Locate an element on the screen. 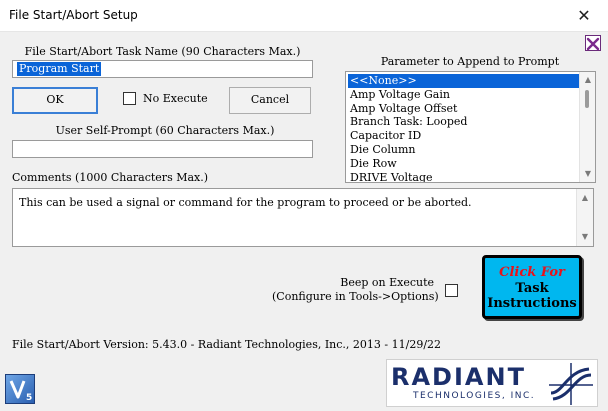 Image resolution: width=608 pixels, height=411 pixels. parameter-item-none: <<None>> is located at coordinates (463, 81).